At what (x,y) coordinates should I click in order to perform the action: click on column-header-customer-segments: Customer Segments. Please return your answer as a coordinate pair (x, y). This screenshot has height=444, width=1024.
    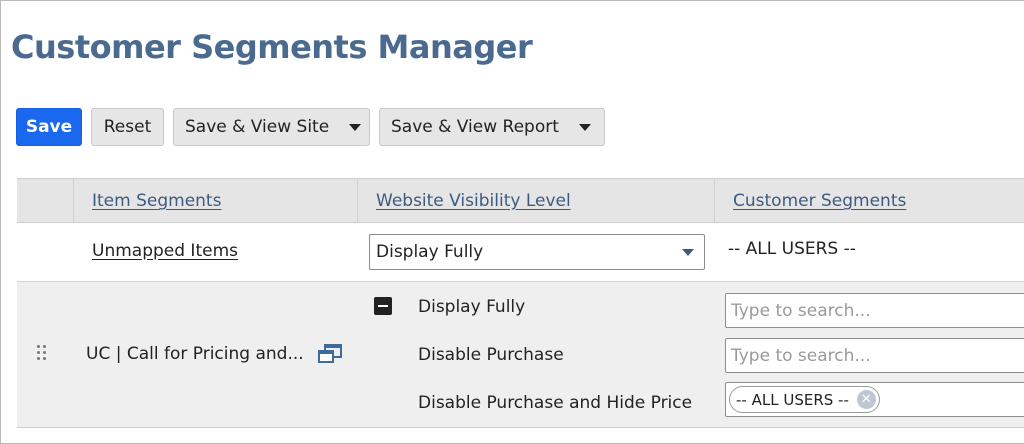
    Looking at the image, I should click on (819, 201).